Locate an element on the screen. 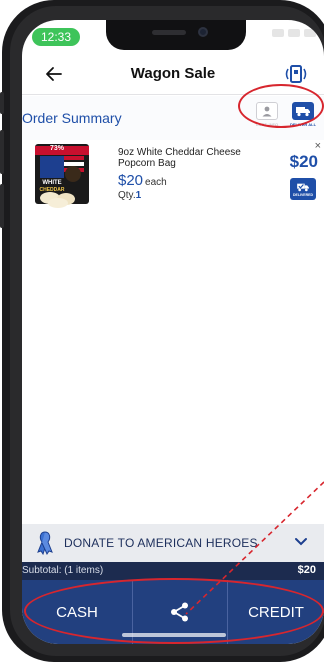 The width and height of the screenshot is (324, 662). donate-bar: DONATE TO AMERICAN HEROES is located at coordinates (173, 543).